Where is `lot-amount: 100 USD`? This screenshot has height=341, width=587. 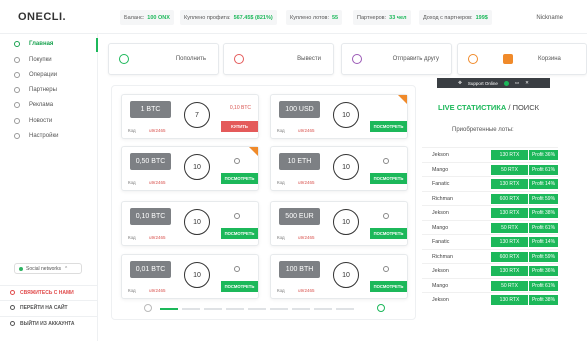 lot-amount: 100 USD is located at coordinates (299, 109).